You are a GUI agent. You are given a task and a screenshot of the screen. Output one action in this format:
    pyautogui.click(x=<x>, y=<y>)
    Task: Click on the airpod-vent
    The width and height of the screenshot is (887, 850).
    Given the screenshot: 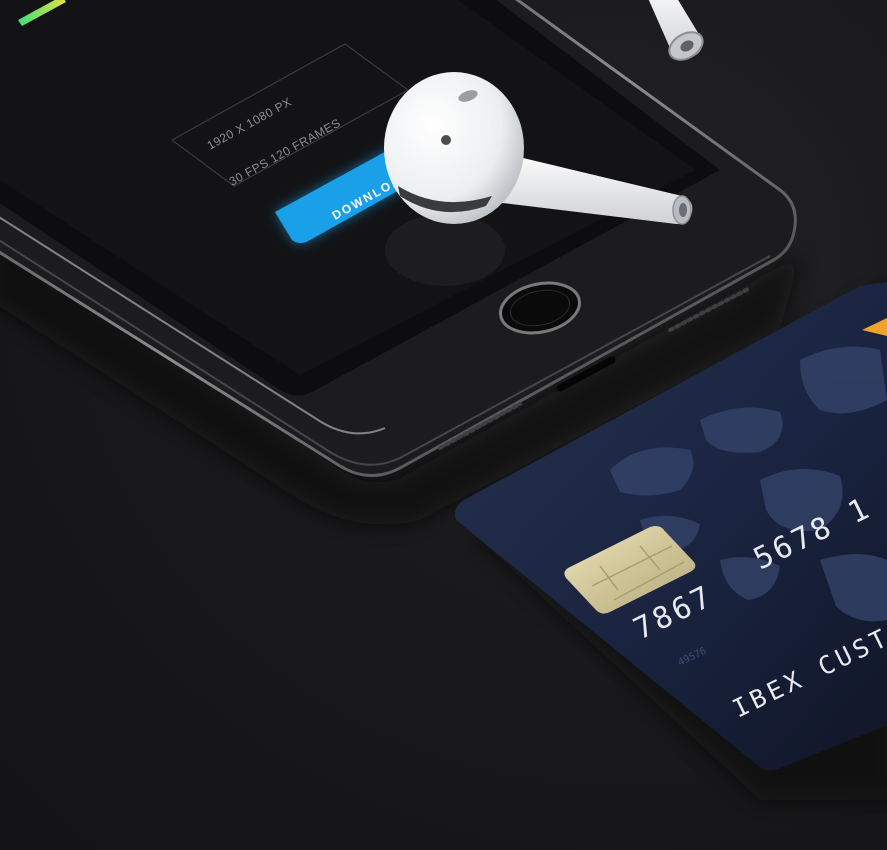 What is the action you would take?
    pyautogui.click(x=446, y=140)
    